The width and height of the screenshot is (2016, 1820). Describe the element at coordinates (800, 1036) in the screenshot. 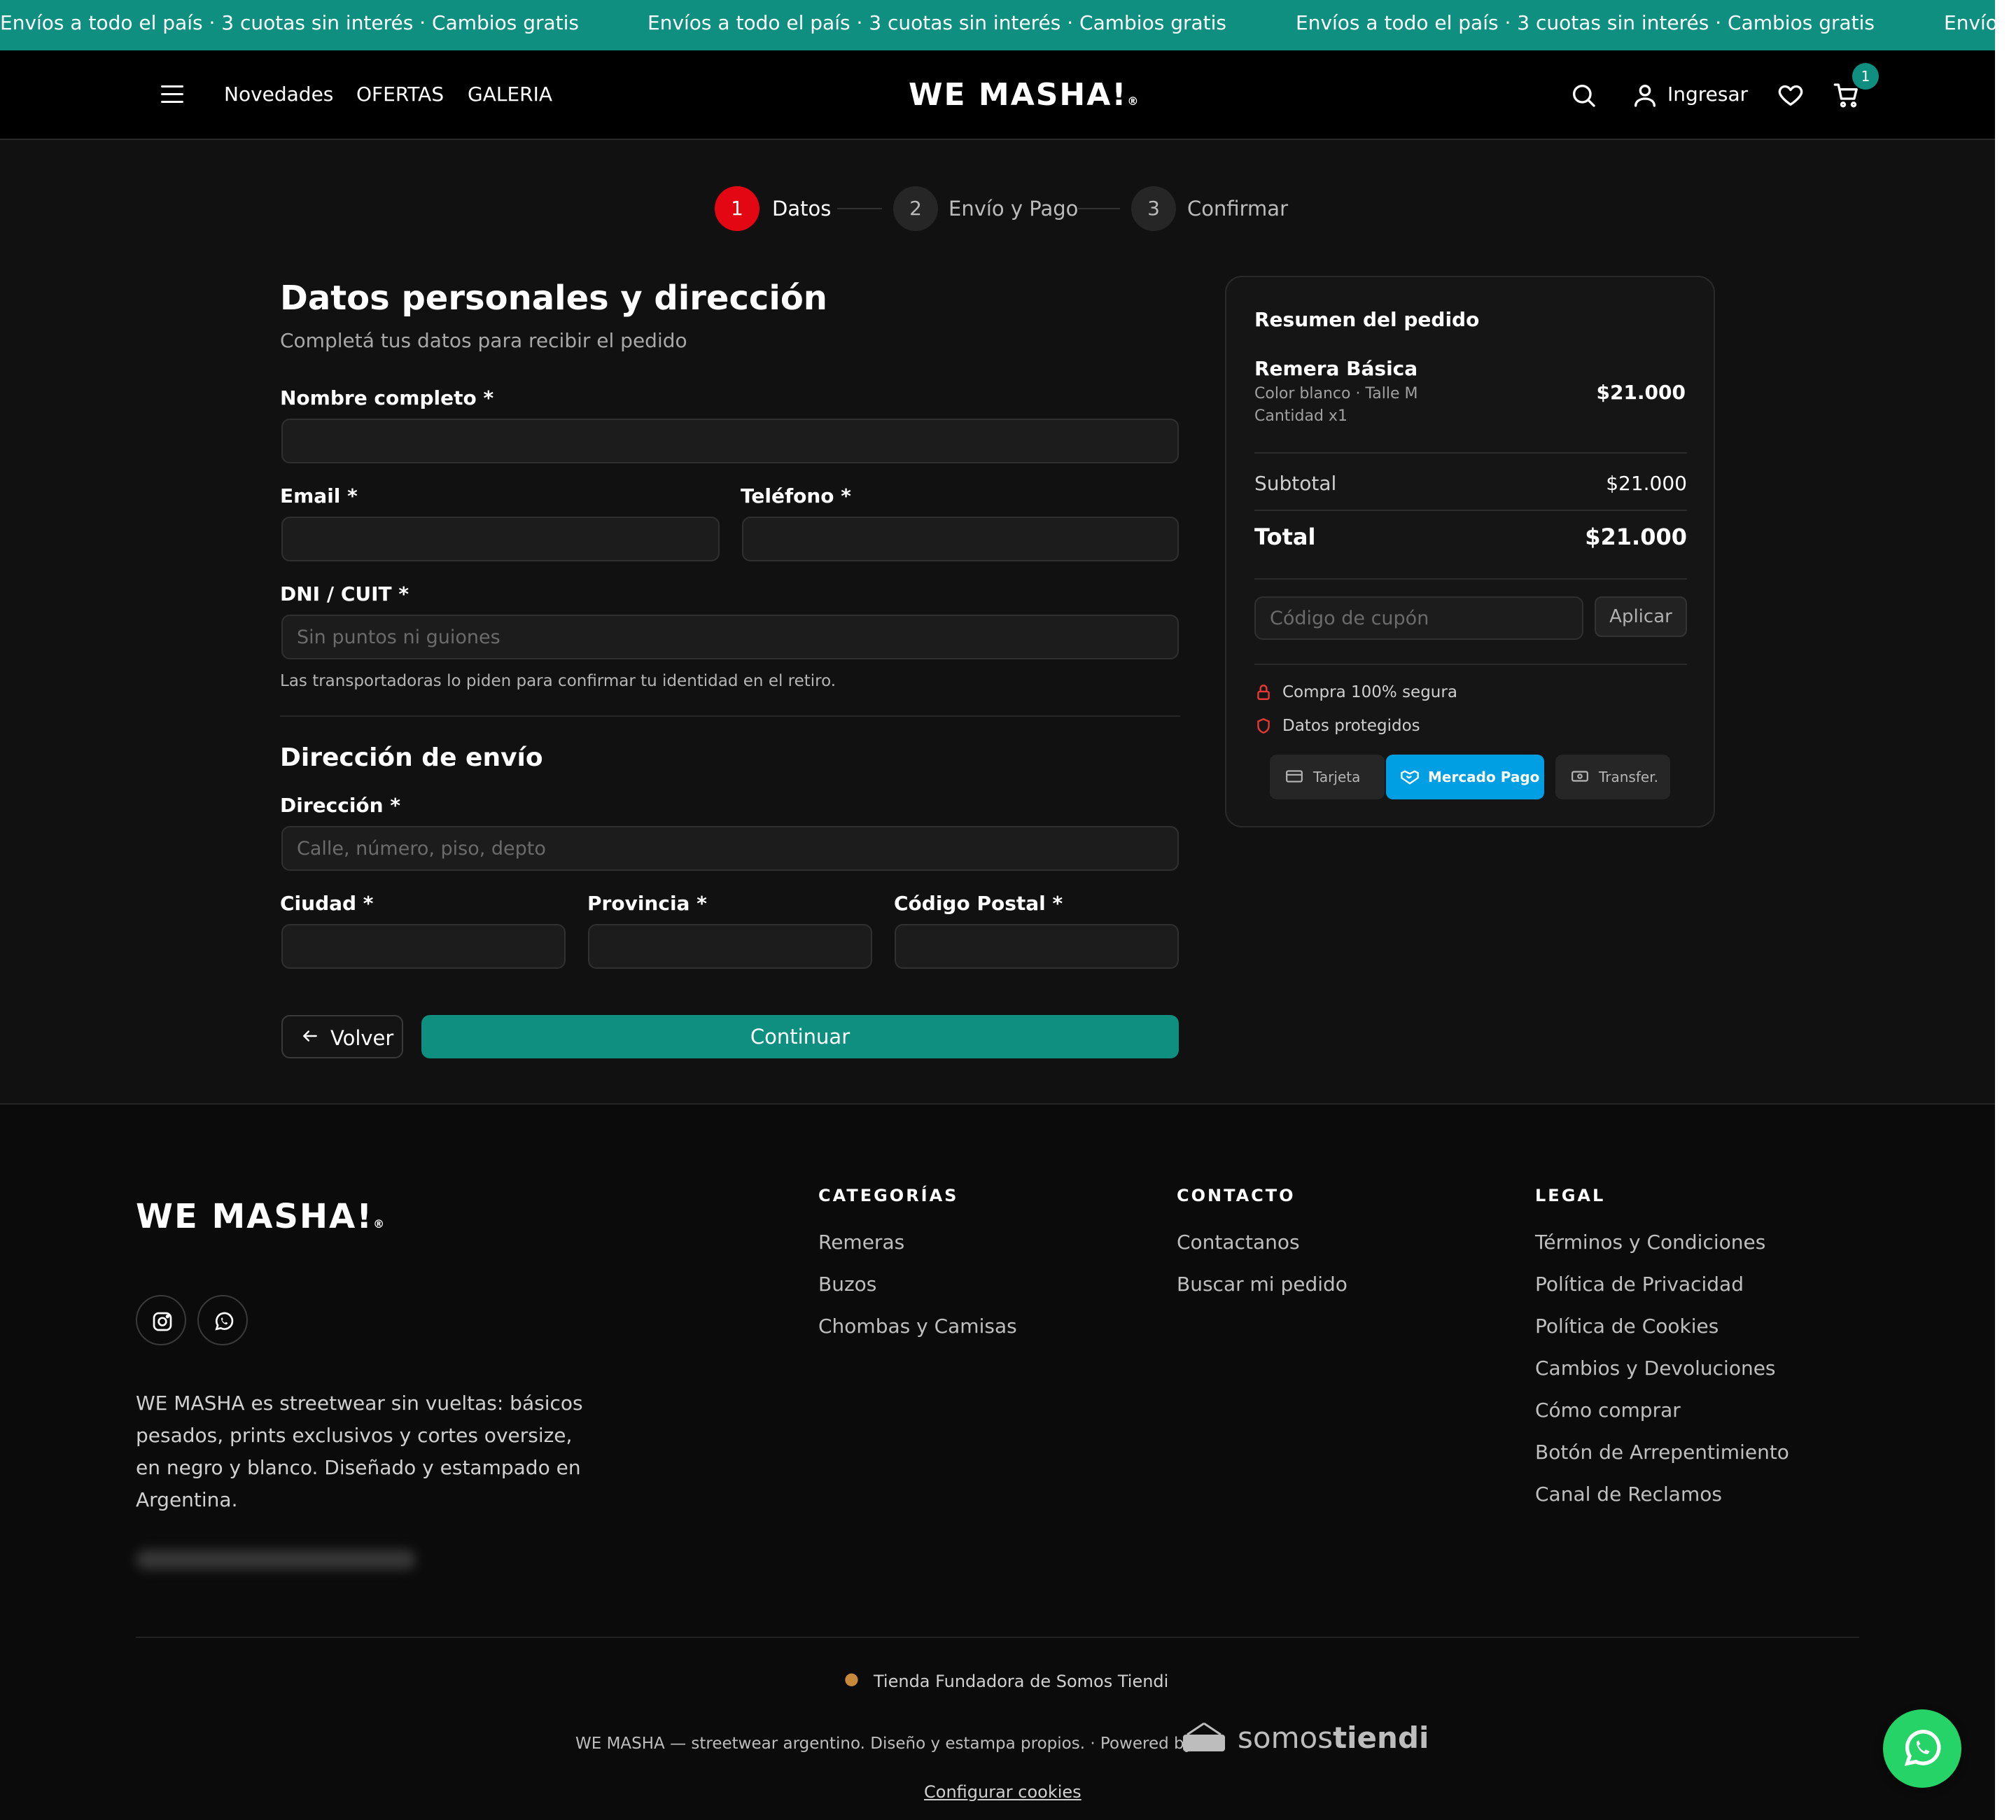

I see `continue-button: Continuar` at that location.